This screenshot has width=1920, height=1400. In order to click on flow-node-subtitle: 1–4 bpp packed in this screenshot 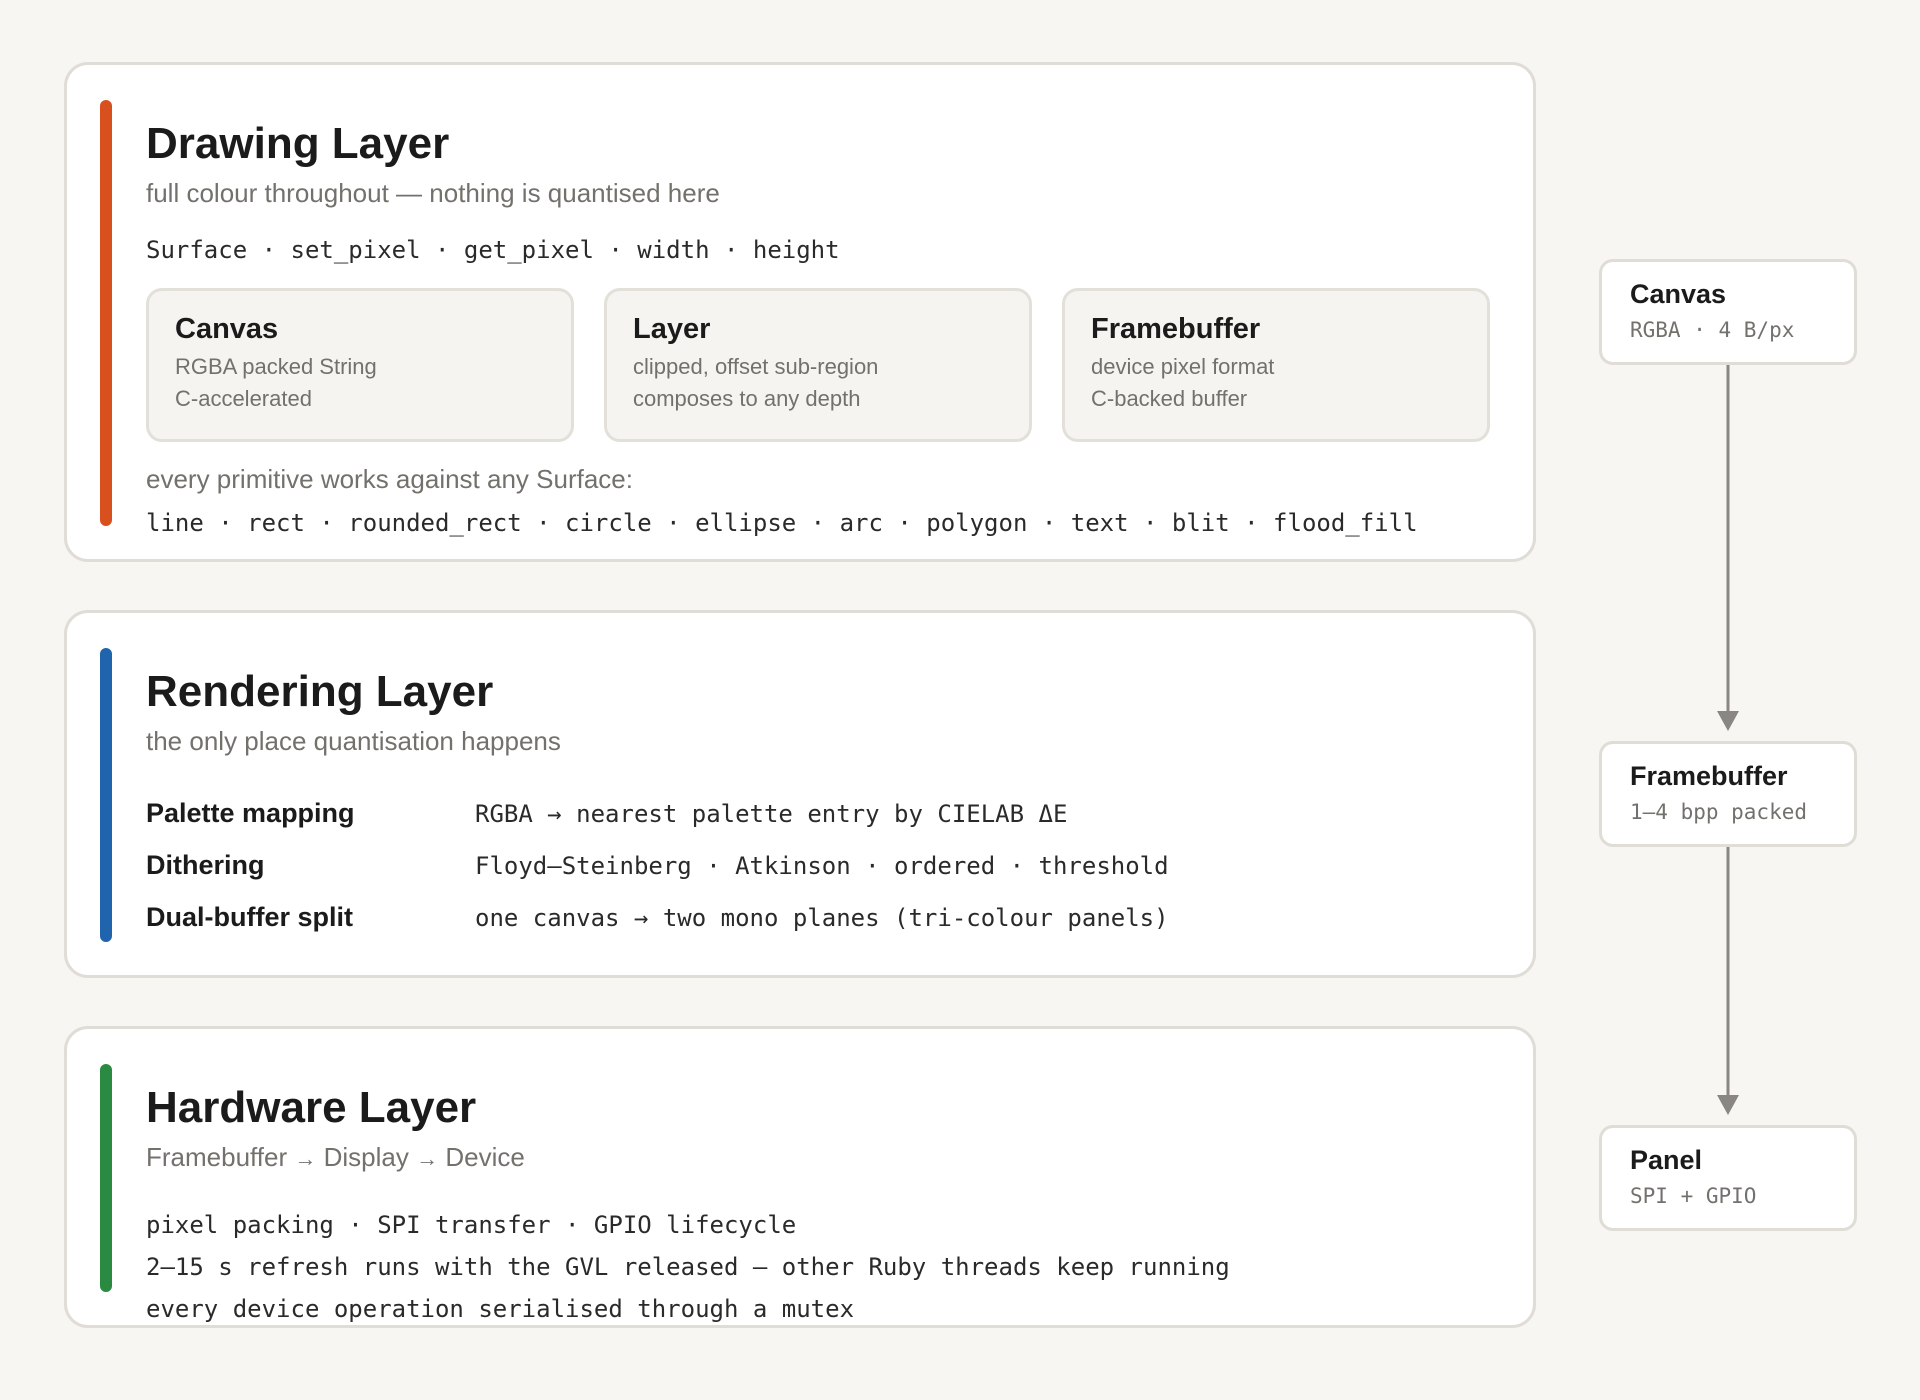, I will do `click(1719, 812)`.